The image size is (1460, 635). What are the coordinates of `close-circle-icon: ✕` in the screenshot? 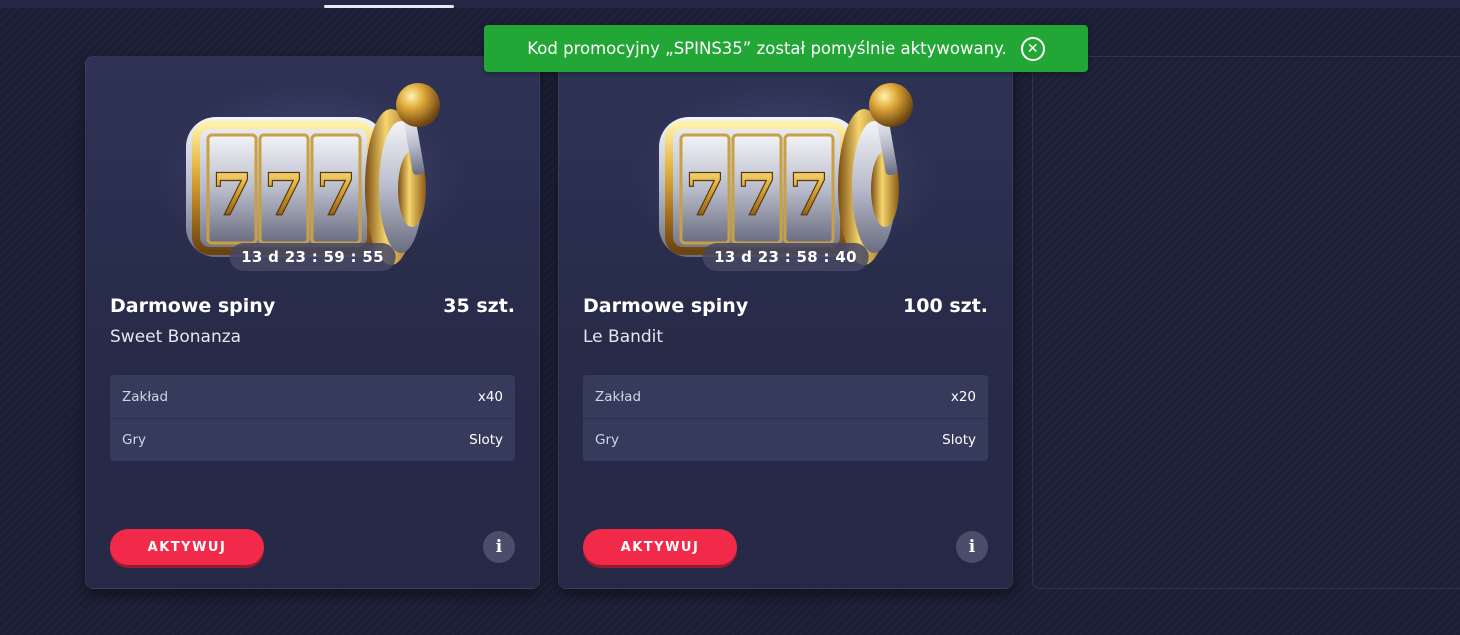 It's located at (1032, 48).